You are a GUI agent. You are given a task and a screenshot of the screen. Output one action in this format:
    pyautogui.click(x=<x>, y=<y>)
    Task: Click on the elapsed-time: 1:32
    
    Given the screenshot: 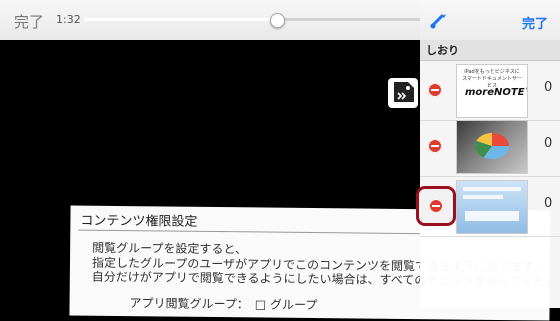 What is the action you would take?
    pyautogui.click(x=68, y=19)
    